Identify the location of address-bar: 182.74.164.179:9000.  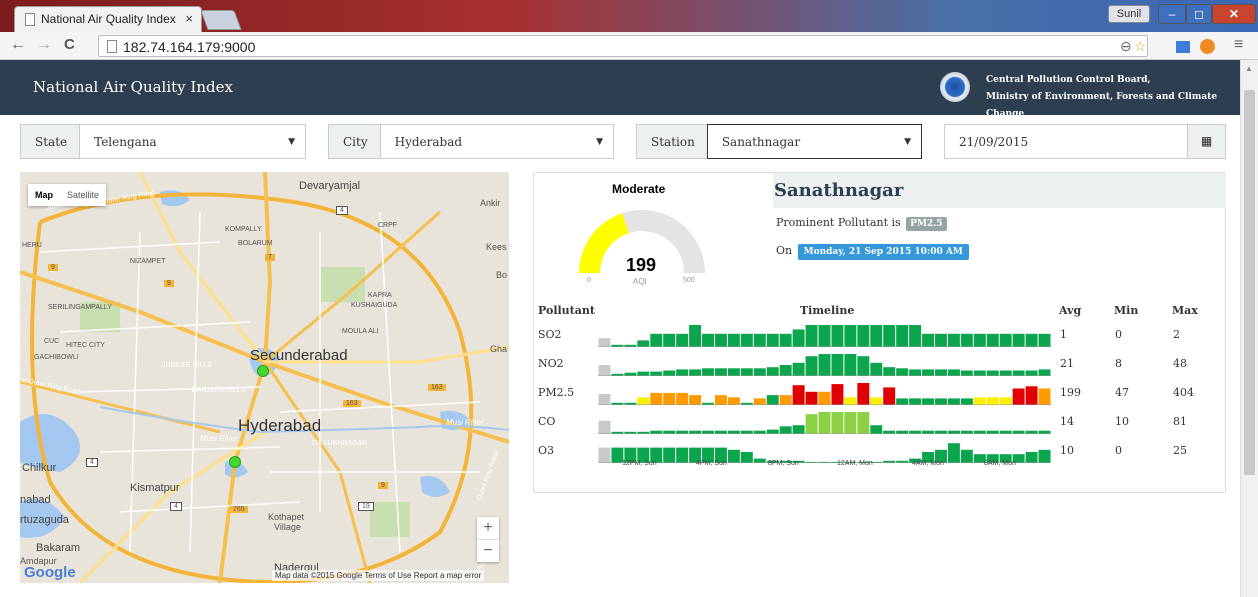
(623, 46).